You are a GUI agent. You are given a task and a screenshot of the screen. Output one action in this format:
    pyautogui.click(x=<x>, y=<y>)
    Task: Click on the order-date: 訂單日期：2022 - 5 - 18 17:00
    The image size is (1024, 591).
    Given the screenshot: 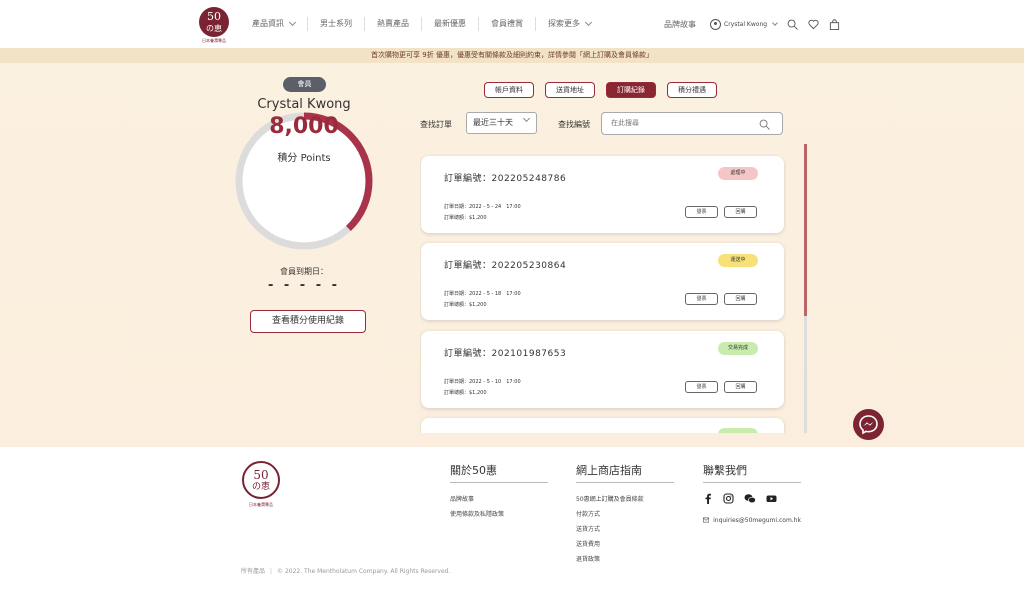 What is the action you would take?
    pyautogui.click(x=482, y=294)
    